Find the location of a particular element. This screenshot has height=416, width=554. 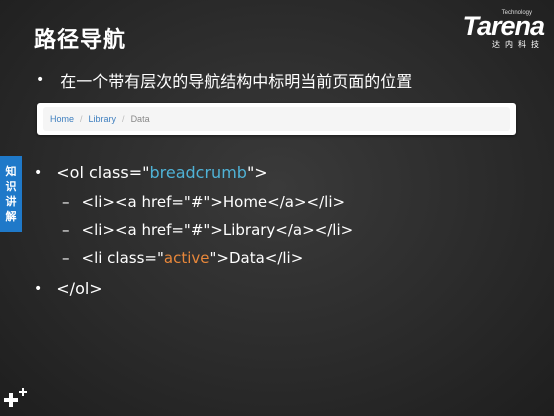

code-text: ">Data</li> is located at coordinates (256, 258).